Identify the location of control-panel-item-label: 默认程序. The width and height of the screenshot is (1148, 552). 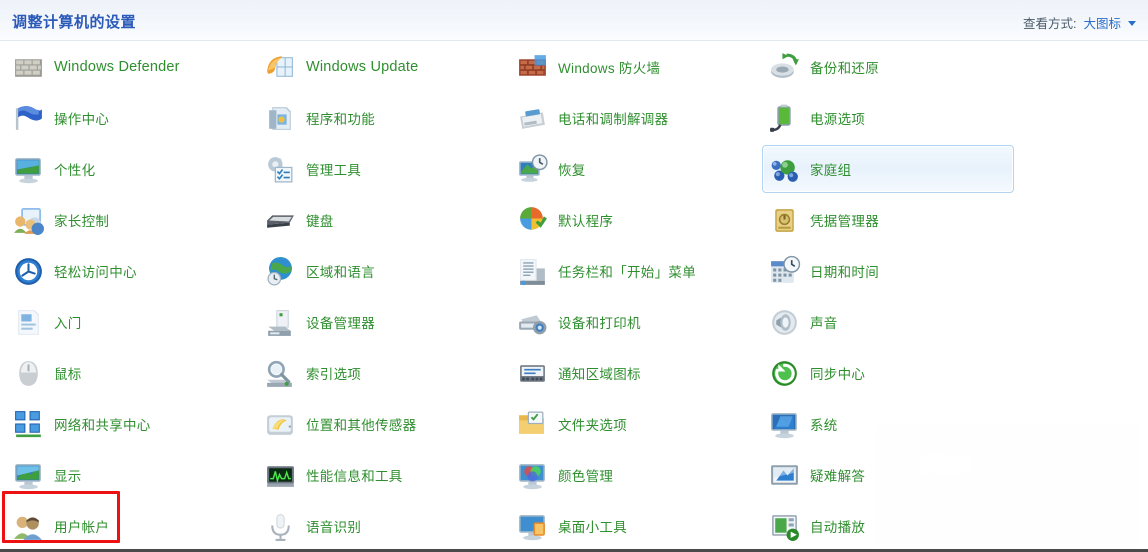
(586, 221).